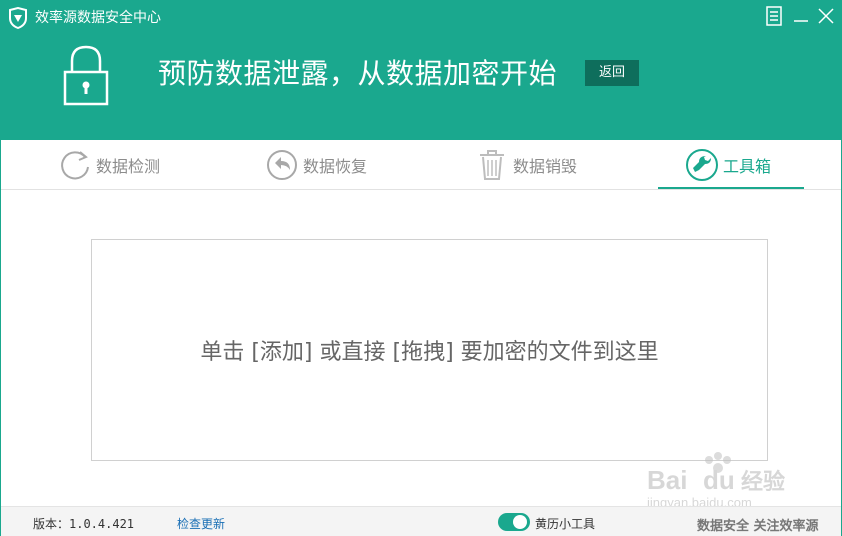 Image resolution: width=842 pixels, height=536 pixels. Describe the element at coordinates (520, 522) in the screenshot. I see `toggle-knob` at that location.